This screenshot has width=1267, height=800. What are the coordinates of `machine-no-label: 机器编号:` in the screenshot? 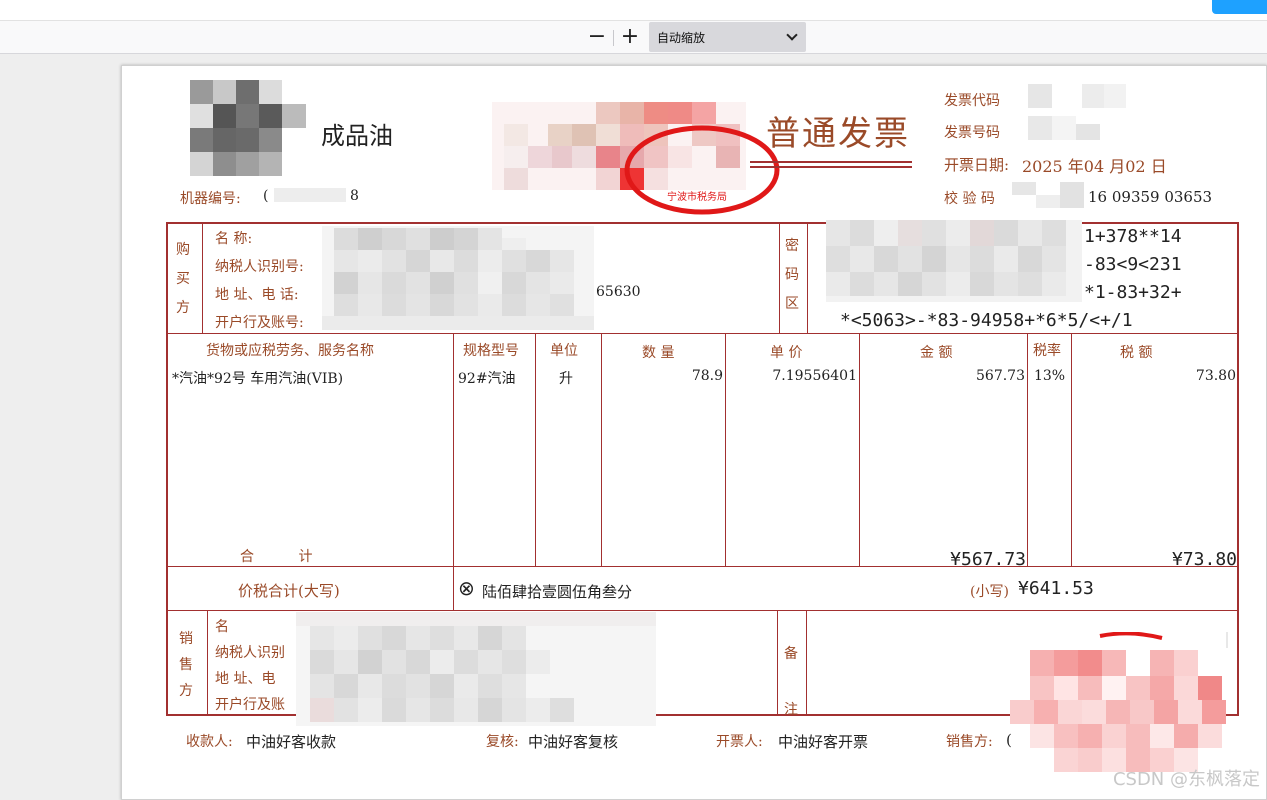 It's located at (210, 199).